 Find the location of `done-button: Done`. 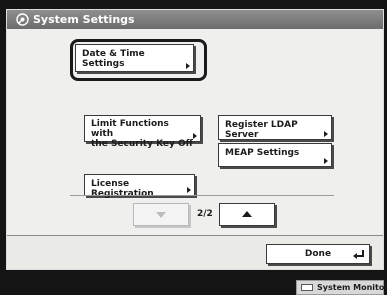

done-button: Done is located at coordinates (318, 254).